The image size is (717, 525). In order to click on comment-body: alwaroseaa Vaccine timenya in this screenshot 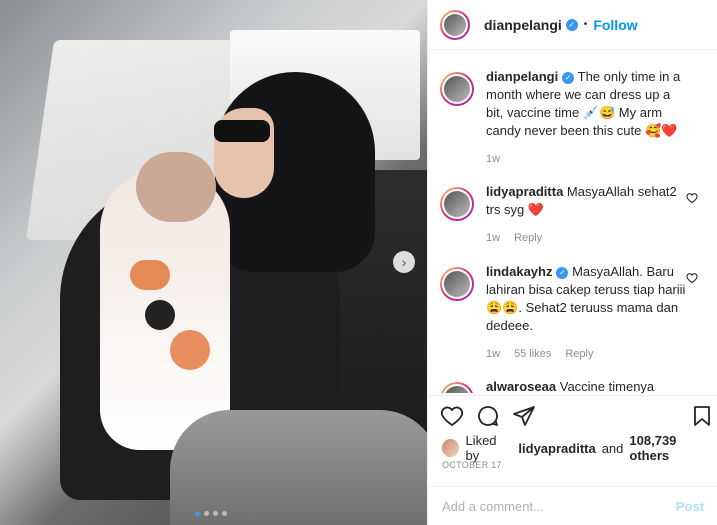, I will do `click(587, 385)`.